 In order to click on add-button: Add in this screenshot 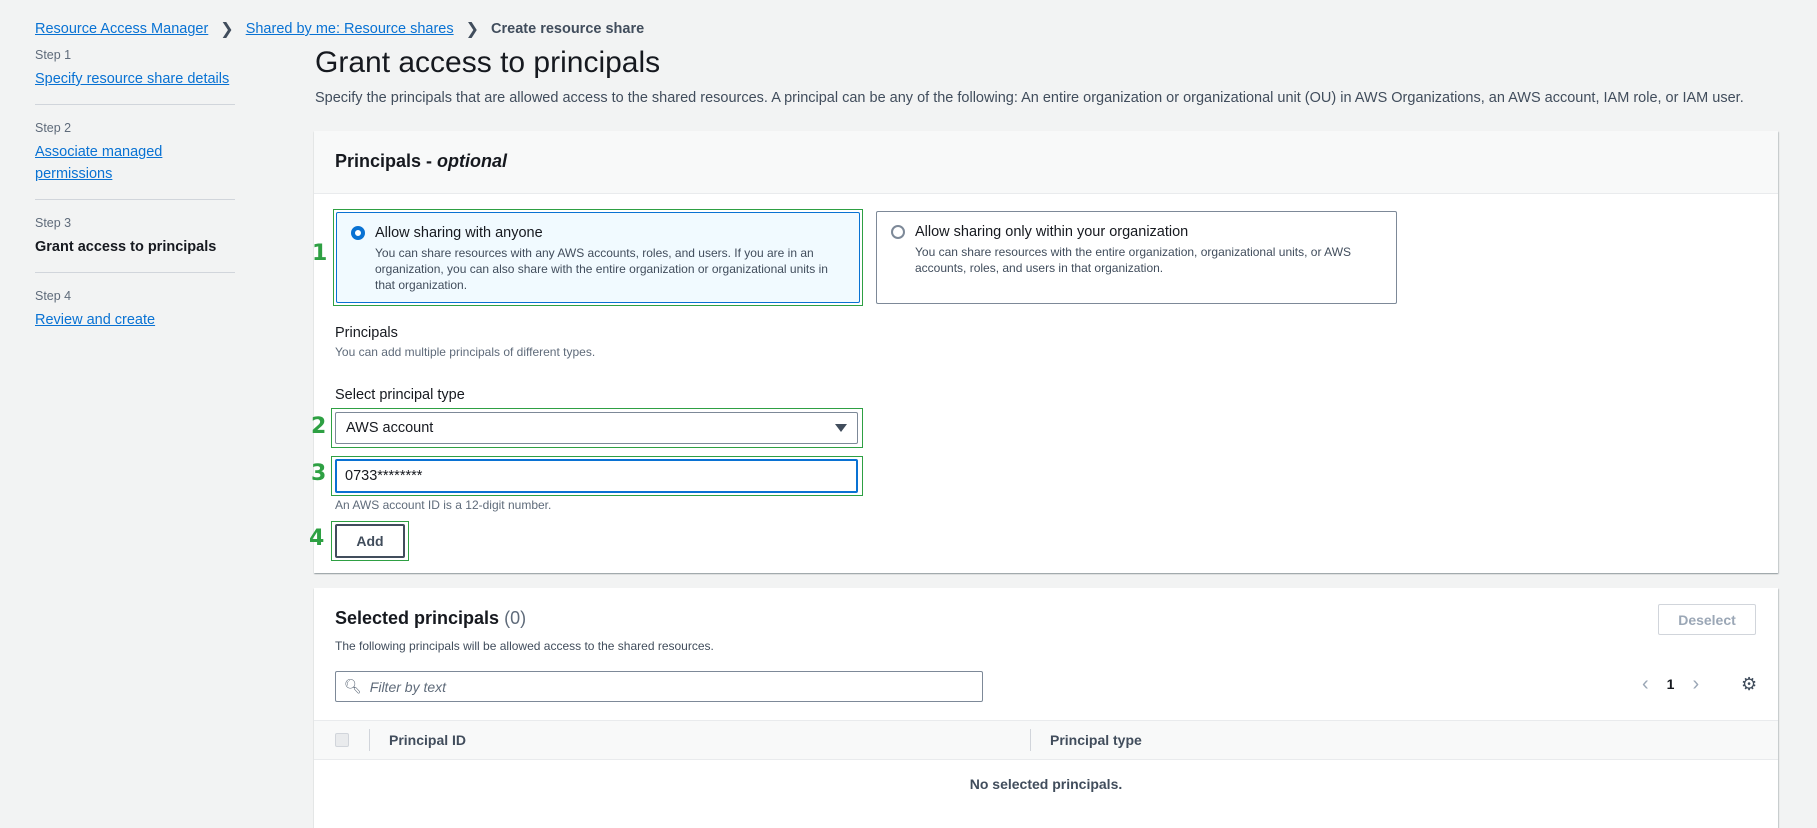, I will do `click(370, 541)`.